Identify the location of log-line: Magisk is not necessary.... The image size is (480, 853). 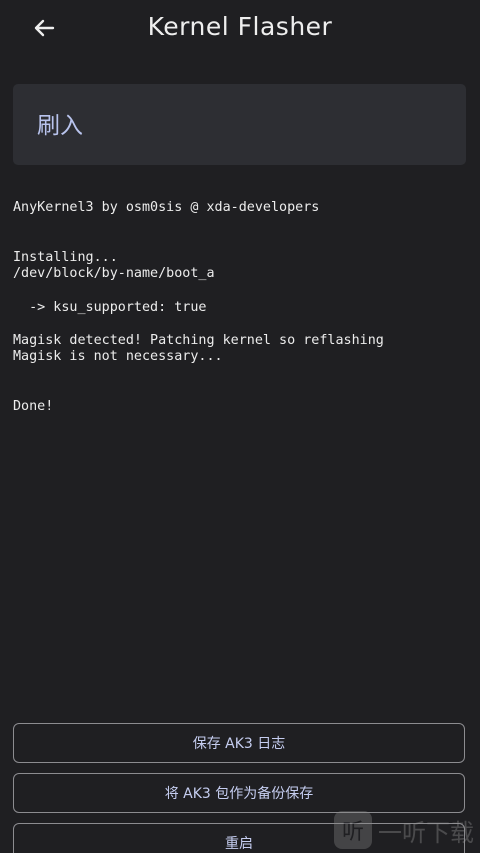
(118, 357).